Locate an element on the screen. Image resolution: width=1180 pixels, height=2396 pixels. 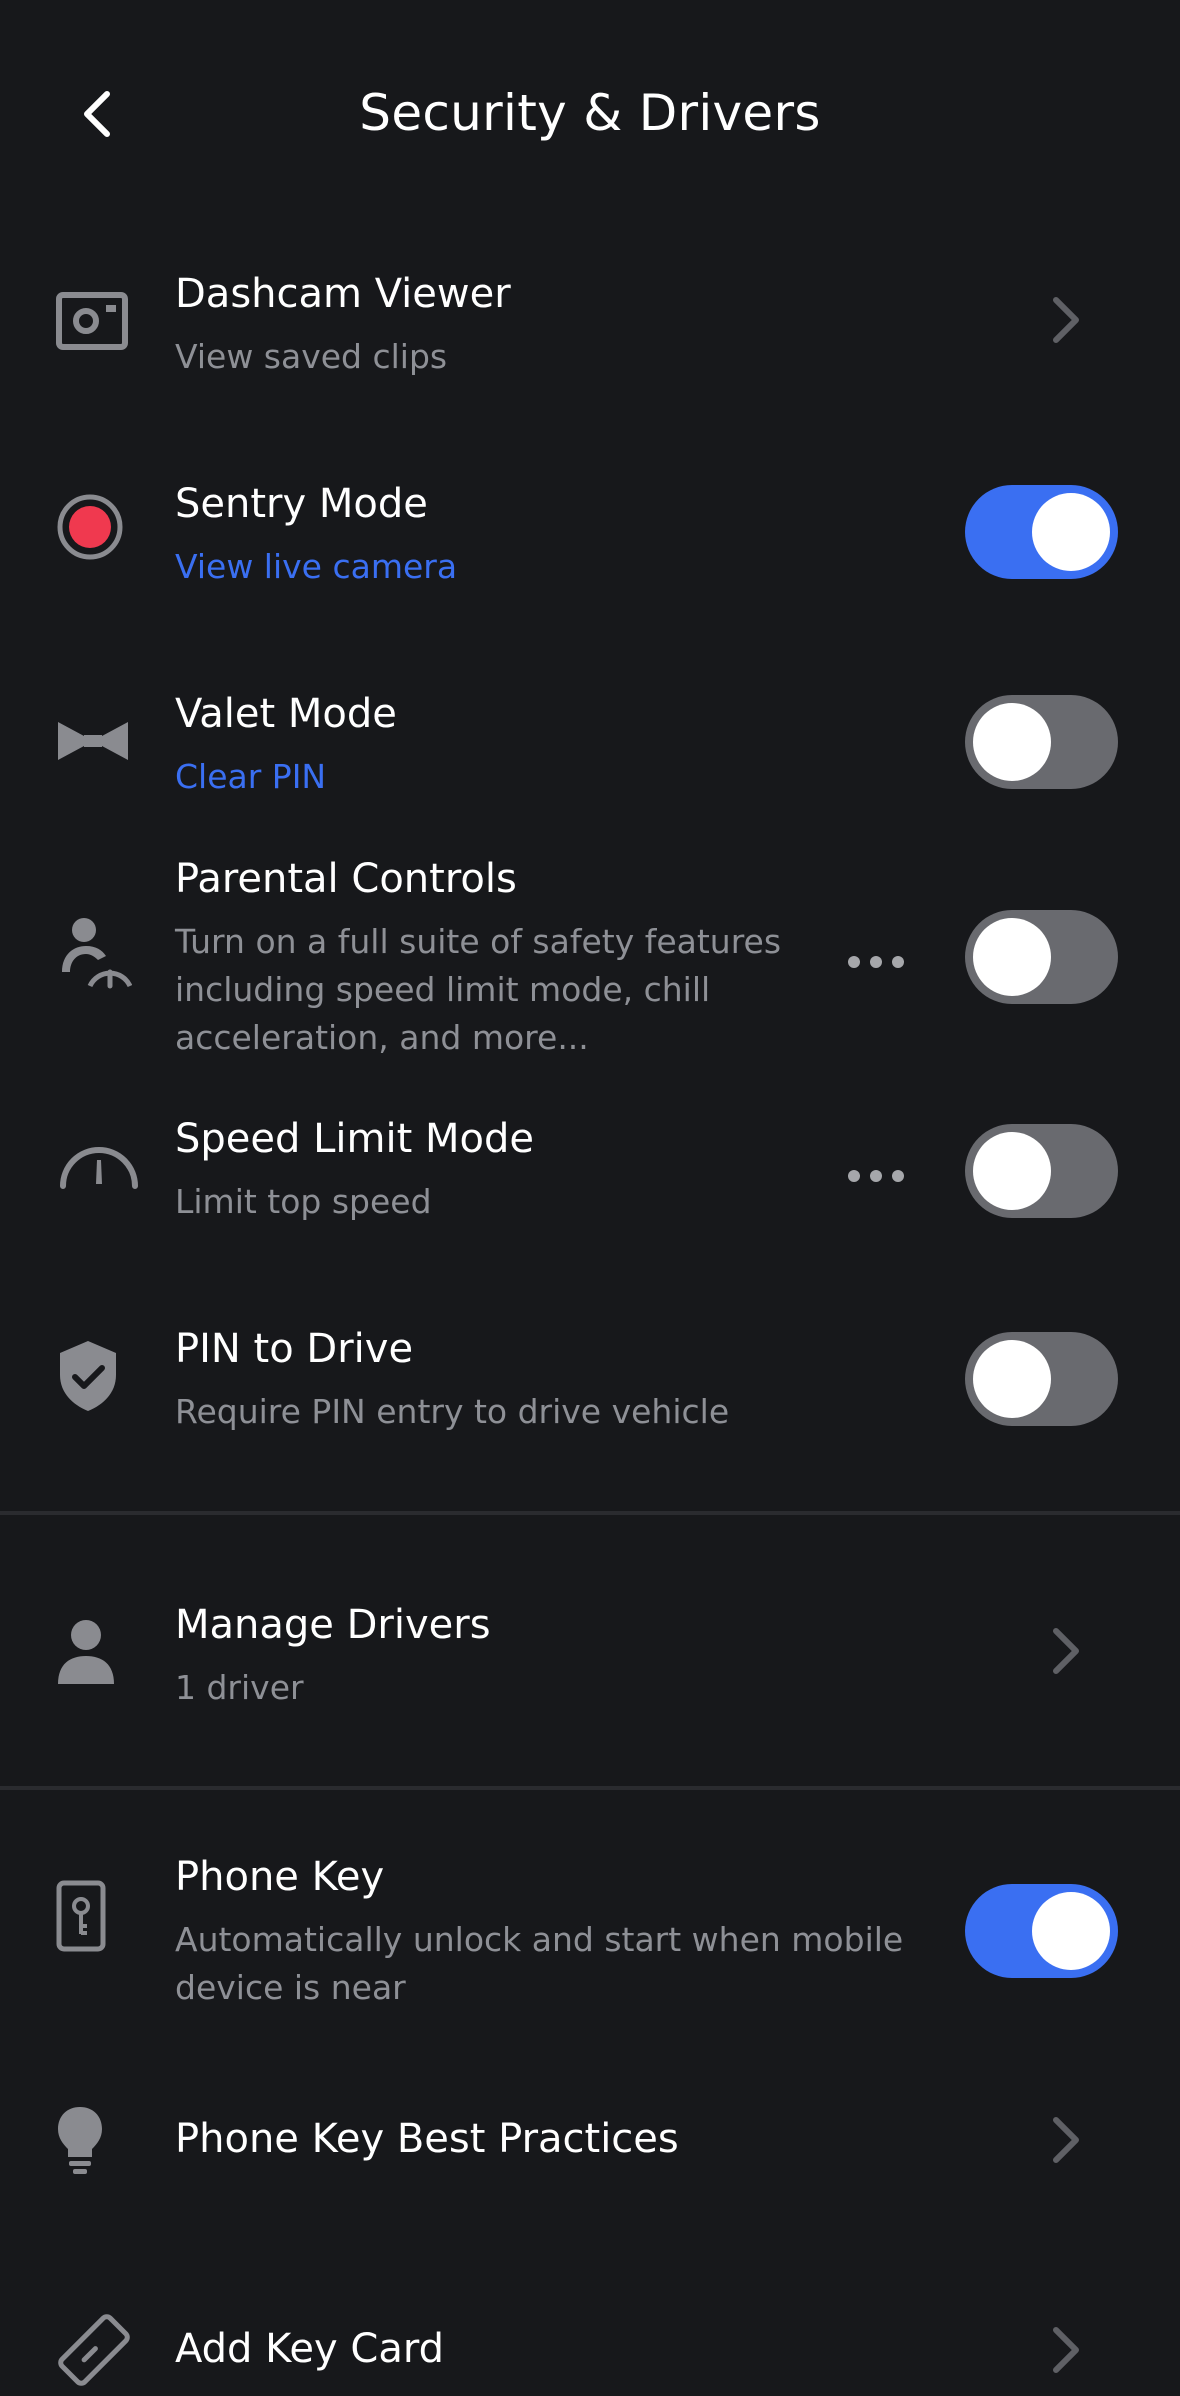
row-title: Phone Key is located at coordinates (280, 1877).